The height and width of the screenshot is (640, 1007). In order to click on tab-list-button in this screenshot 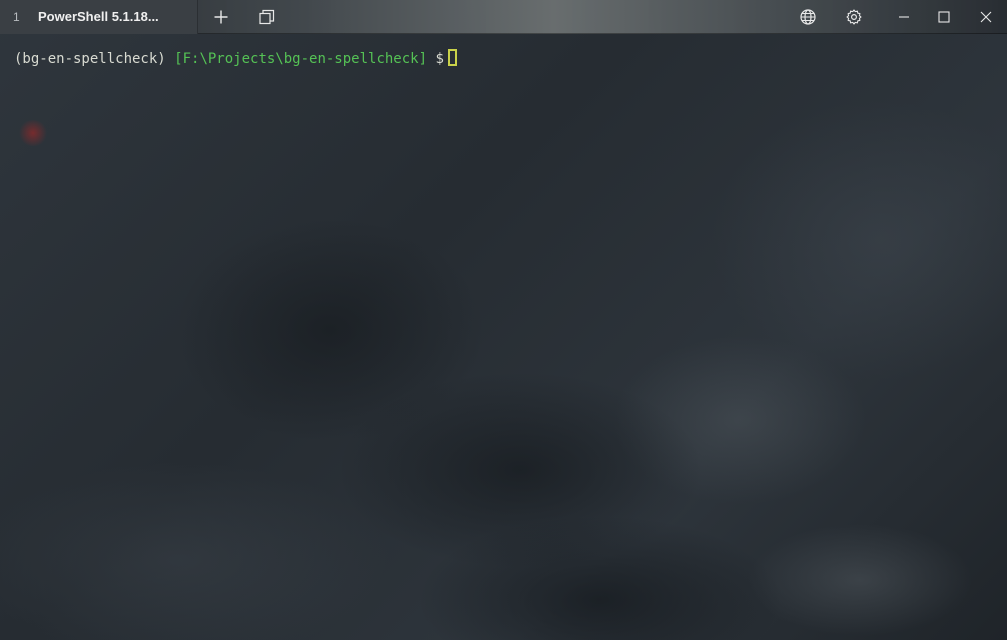, I will do `click(267, 17)`.